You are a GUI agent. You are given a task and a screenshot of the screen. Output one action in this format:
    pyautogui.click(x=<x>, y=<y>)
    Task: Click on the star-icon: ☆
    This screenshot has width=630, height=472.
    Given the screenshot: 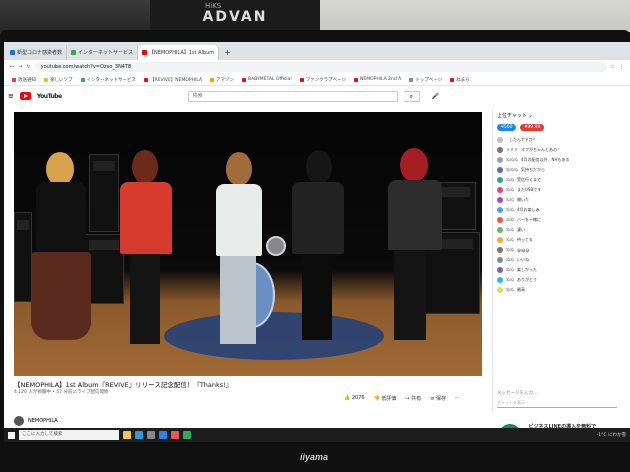 What is the action you would take?
    pyautogui.click(x=613, y=67)
    